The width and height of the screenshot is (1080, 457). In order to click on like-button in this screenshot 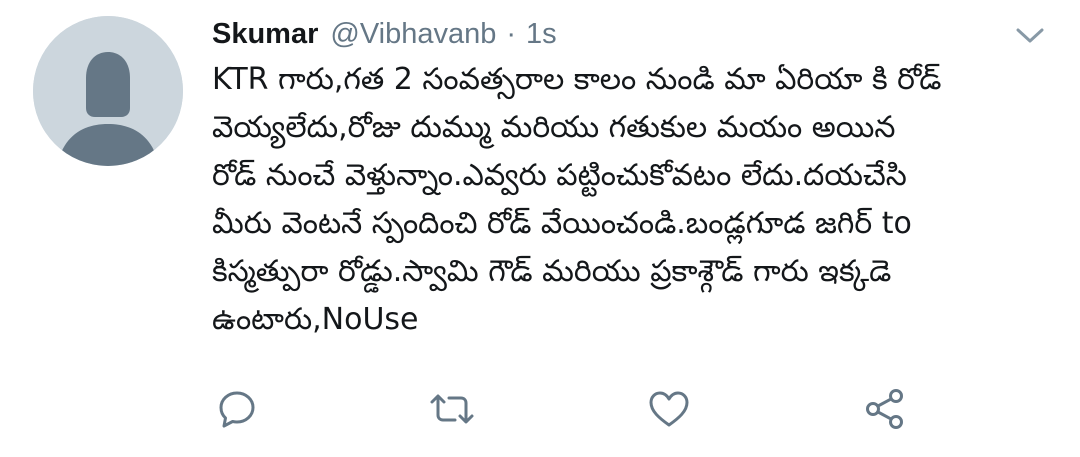, I will do `click(669, 409)`.